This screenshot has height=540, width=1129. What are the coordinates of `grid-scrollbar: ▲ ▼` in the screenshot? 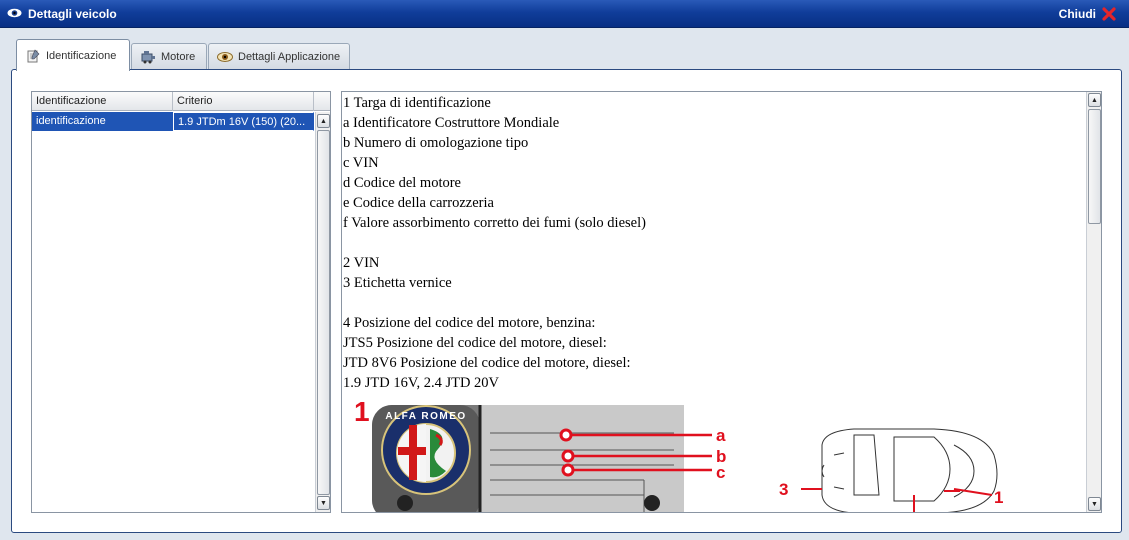 It's located at (322, 312).